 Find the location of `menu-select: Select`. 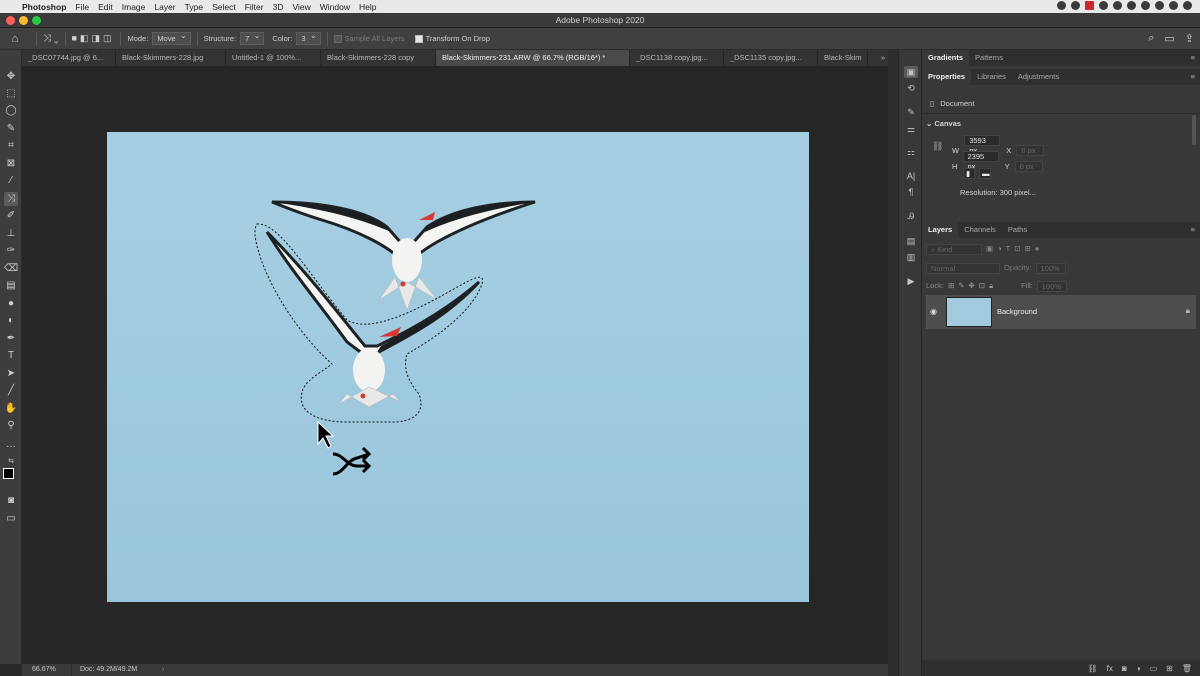

menu-select: Select is located at coordinates (224, 7).